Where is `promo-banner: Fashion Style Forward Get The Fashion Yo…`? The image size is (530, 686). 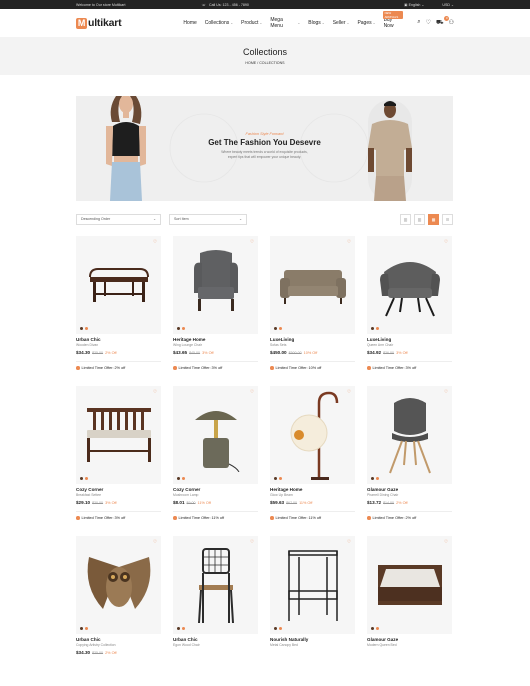 promo-banner: Fashion Style Forward Get The Fashion Yo… is located at coordinates (264, 148).